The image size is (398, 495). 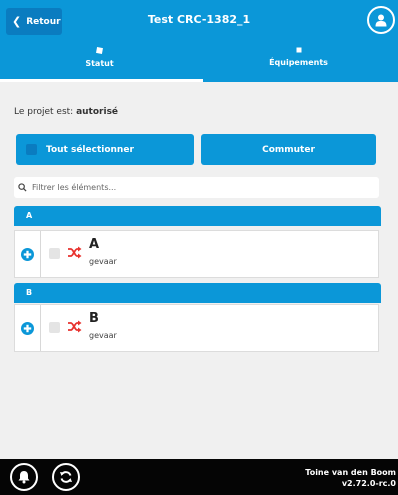 I want to click on group-header-a: A, so click(x=197, y=216).